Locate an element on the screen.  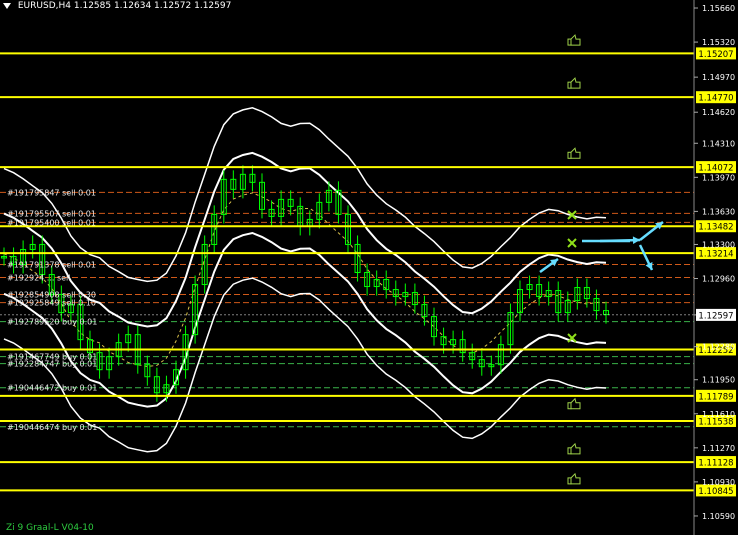
level-price-label: 1.11128 is located at coordinates (715, 464).